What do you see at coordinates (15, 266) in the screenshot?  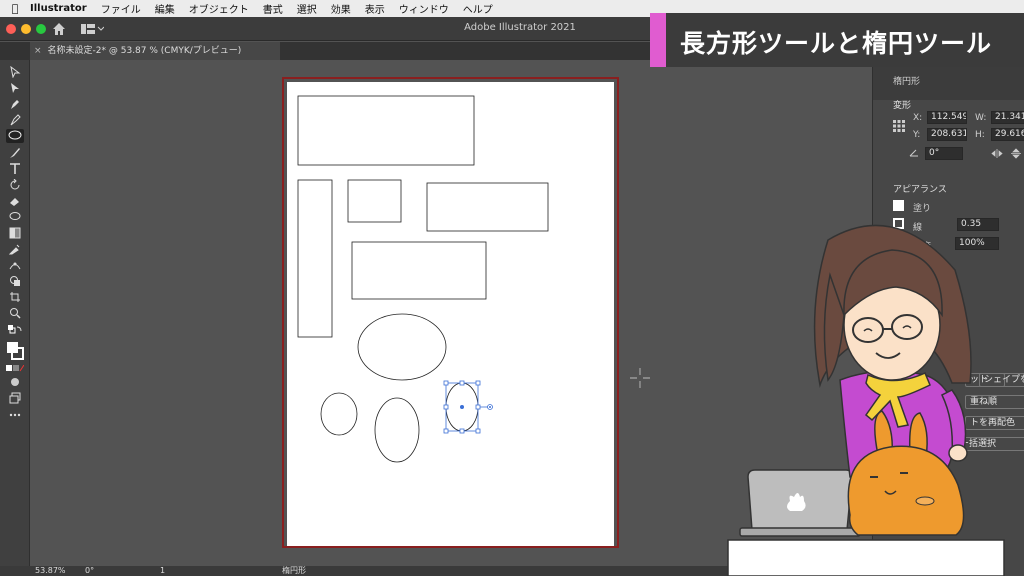 I see `puppet-warp-tool-icon` at bounding box center [15, 266].